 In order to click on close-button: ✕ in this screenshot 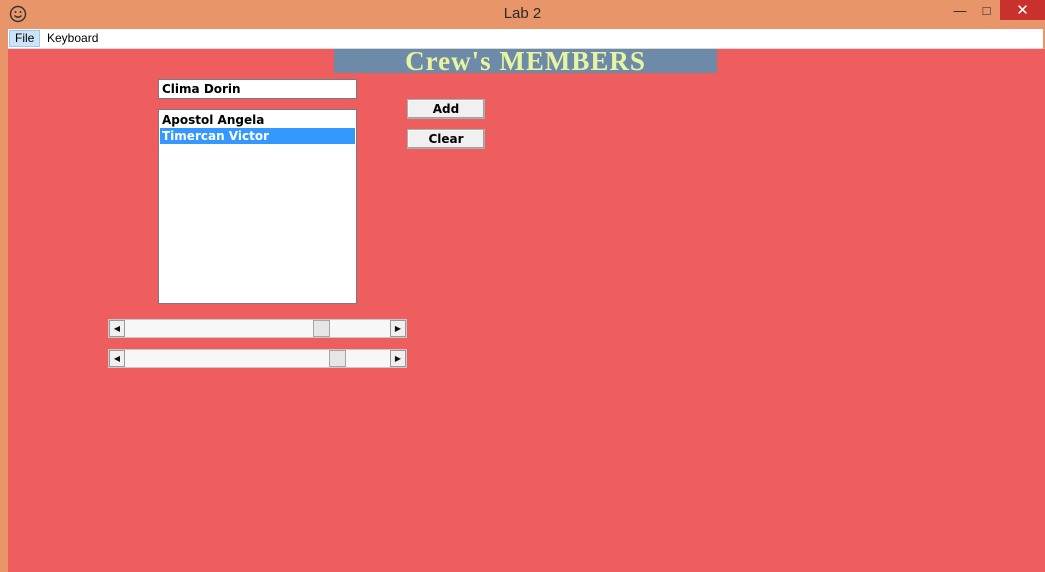, I will do `click(1022, 10)`.